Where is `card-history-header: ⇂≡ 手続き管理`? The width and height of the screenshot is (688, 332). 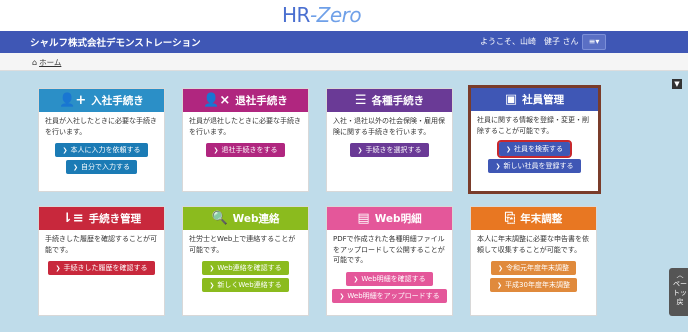 card-history-header: ⇂≡ 手続き管理 is located at coordinates (101, 218).